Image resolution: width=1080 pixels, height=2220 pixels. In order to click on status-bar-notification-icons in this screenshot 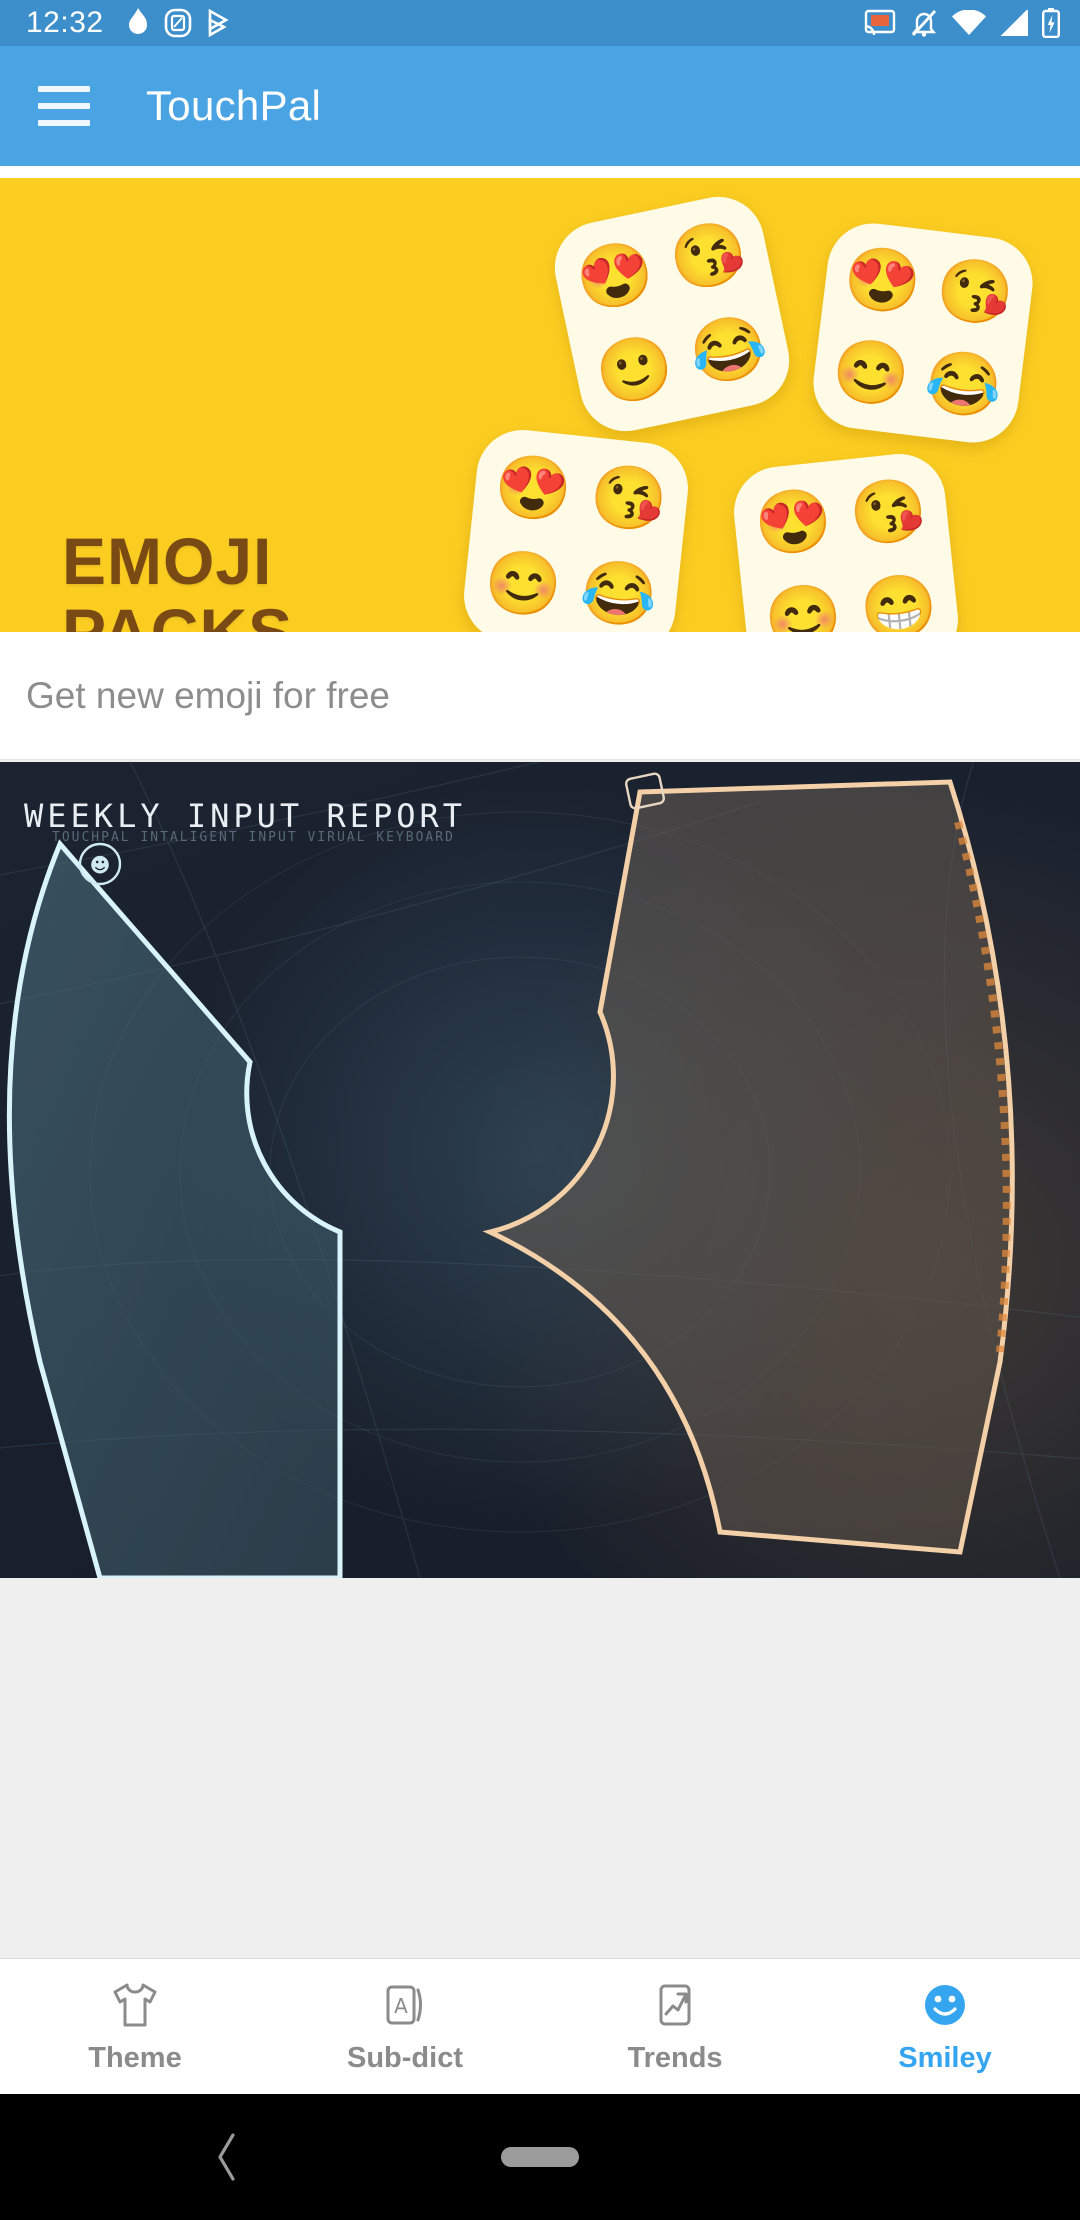, I will do `click(179, 23)`.